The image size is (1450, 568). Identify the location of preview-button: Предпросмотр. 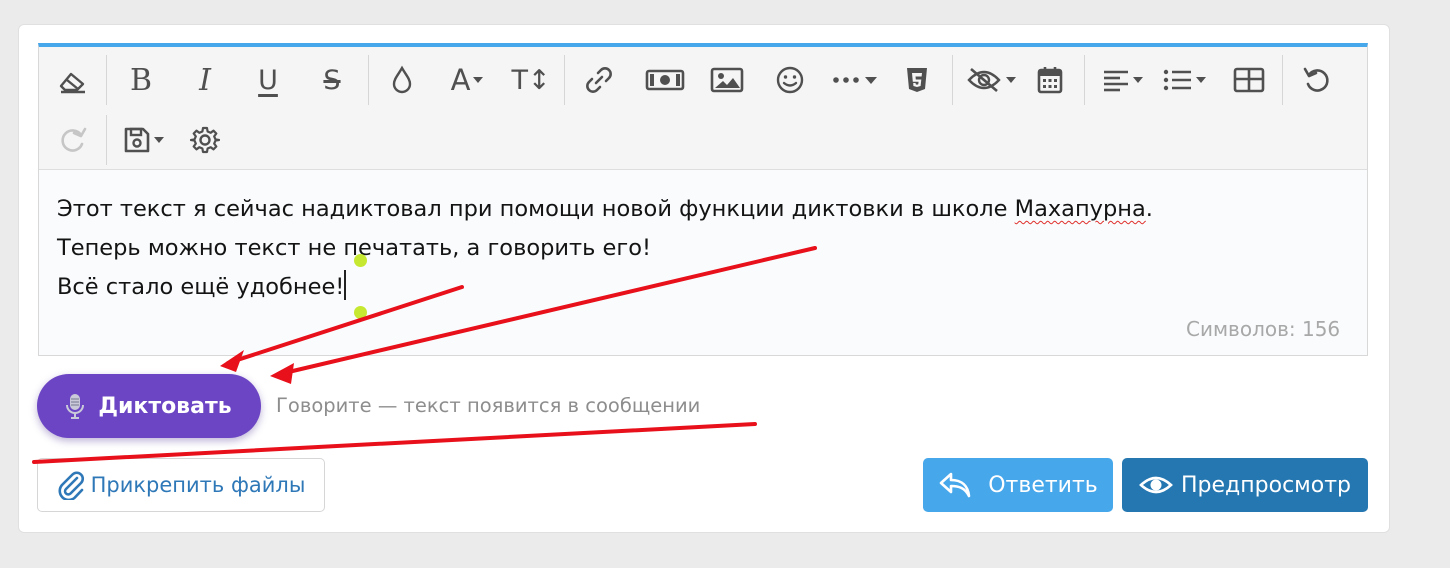
(1245, 485).